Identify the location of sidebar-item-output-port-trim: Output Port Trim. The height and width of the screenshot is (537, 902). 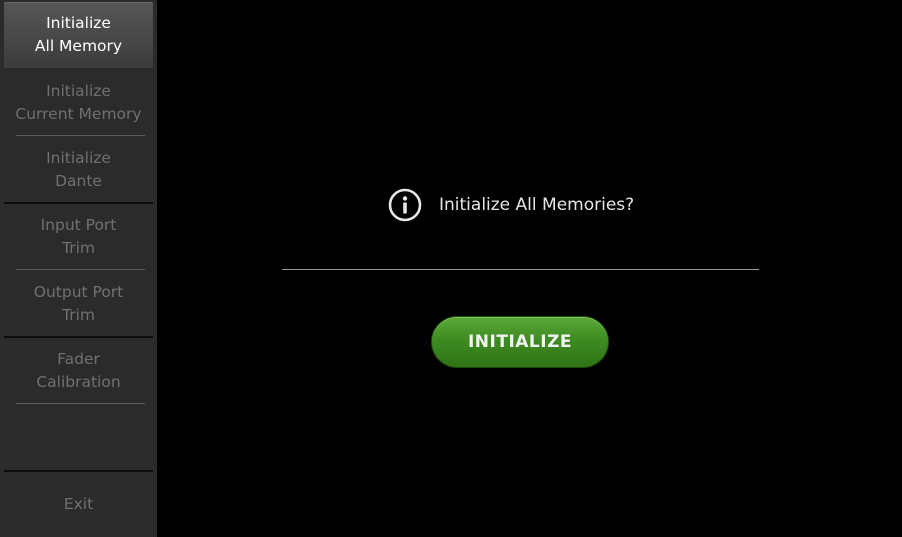
(78, 304).